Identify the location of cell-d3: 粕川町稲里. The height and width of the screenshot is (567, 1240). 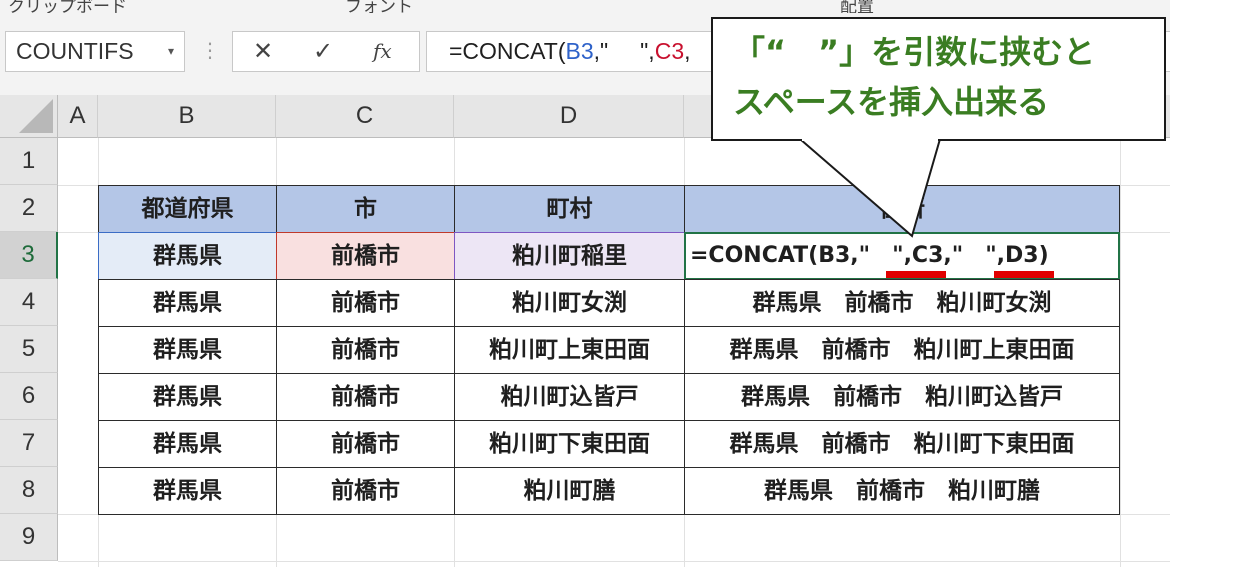
(569, 256).